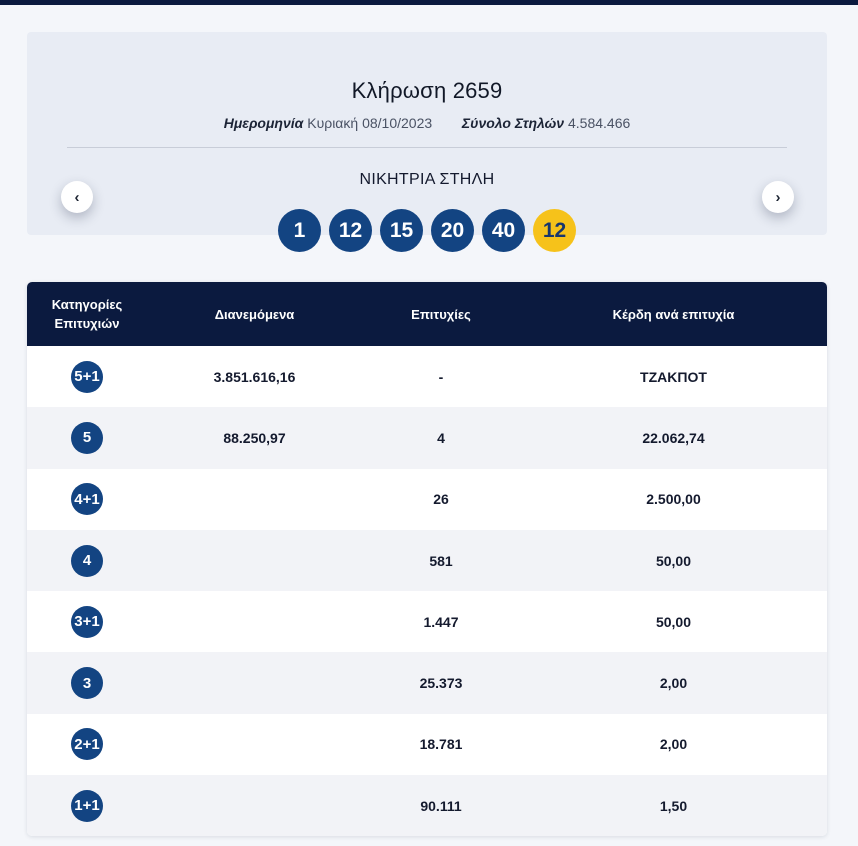 Image resolution: width=858 pixels, height=846 pixels. I want to click on category-badge: 5+1, so click(87, 376).